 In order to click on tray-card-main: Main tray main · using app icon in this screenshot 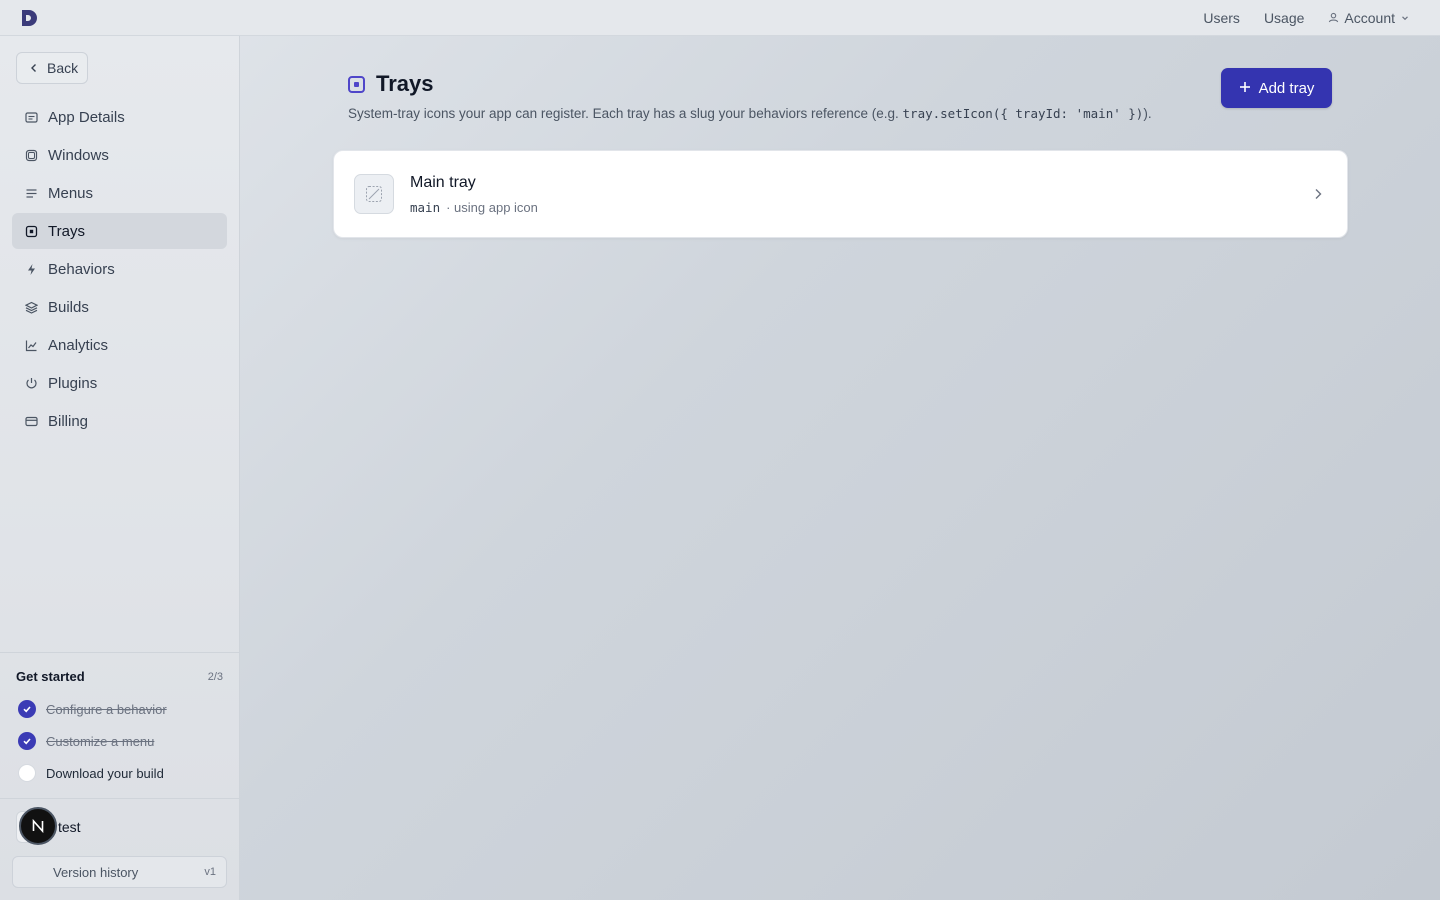, I will do `click(840, 194)`.